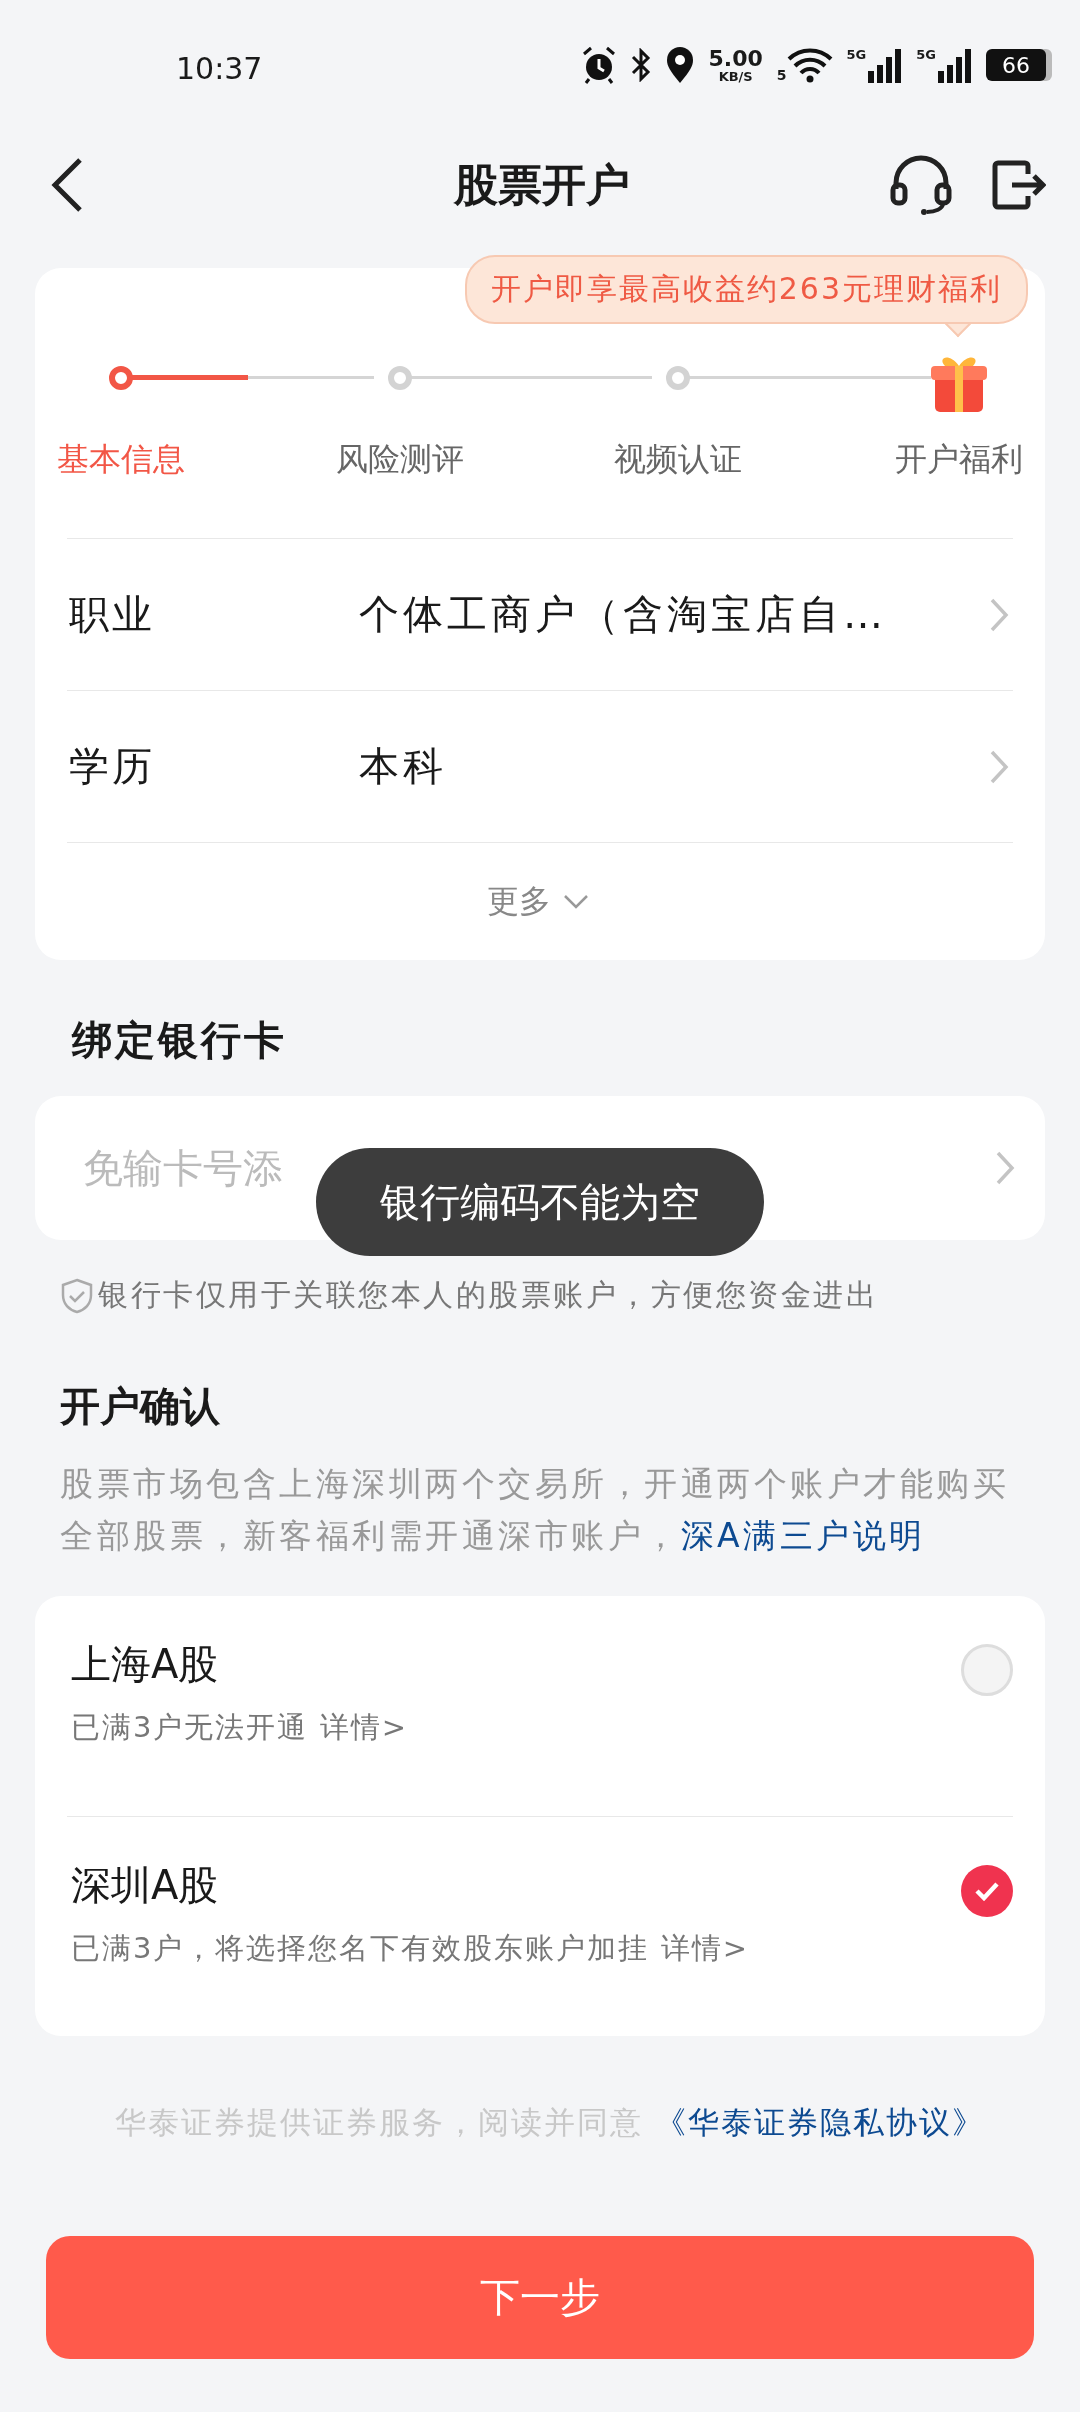  I want to click on step-label: 基本信息, so click(121, 459).